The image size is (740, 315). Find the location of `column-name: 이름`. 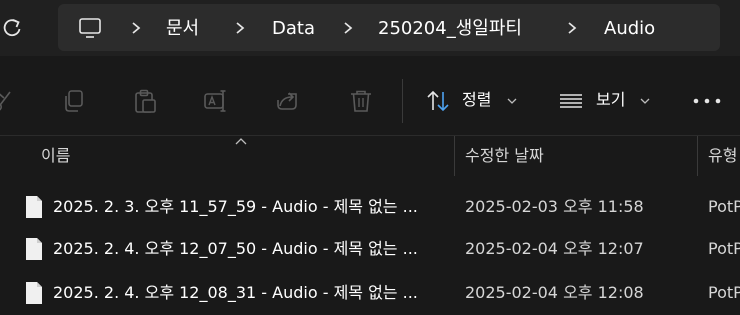

column-name: 이름 is located at coordinates (55, 156).